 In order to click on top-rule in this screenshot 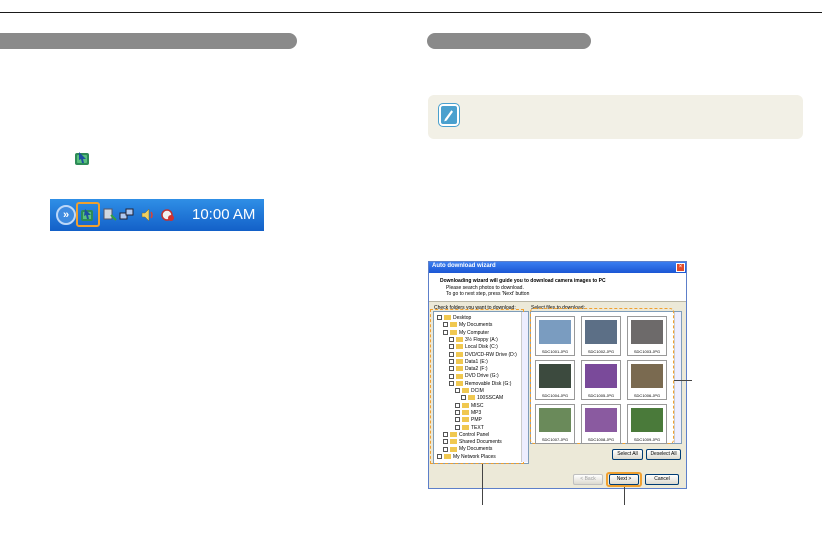, I will do `click(411, 12)`.